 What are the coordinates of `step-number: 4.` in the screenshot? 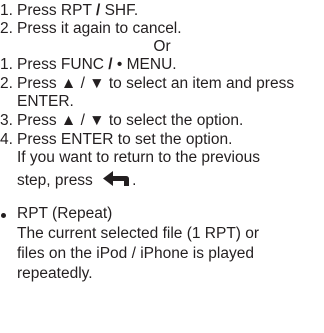 It's located at (6, 139).